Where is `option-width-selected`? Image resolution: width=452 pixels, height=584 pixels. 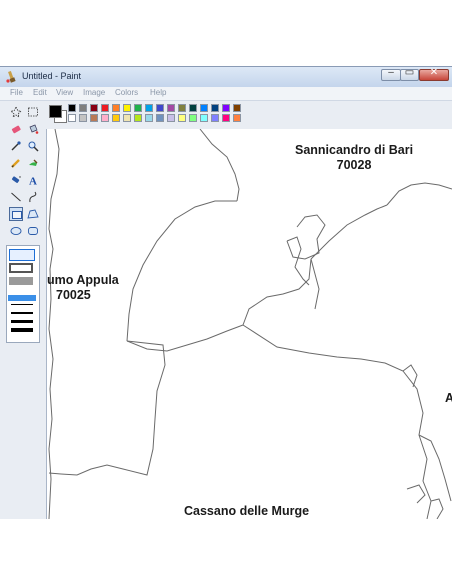
option-width-selected is located at coordinates (22, 298).